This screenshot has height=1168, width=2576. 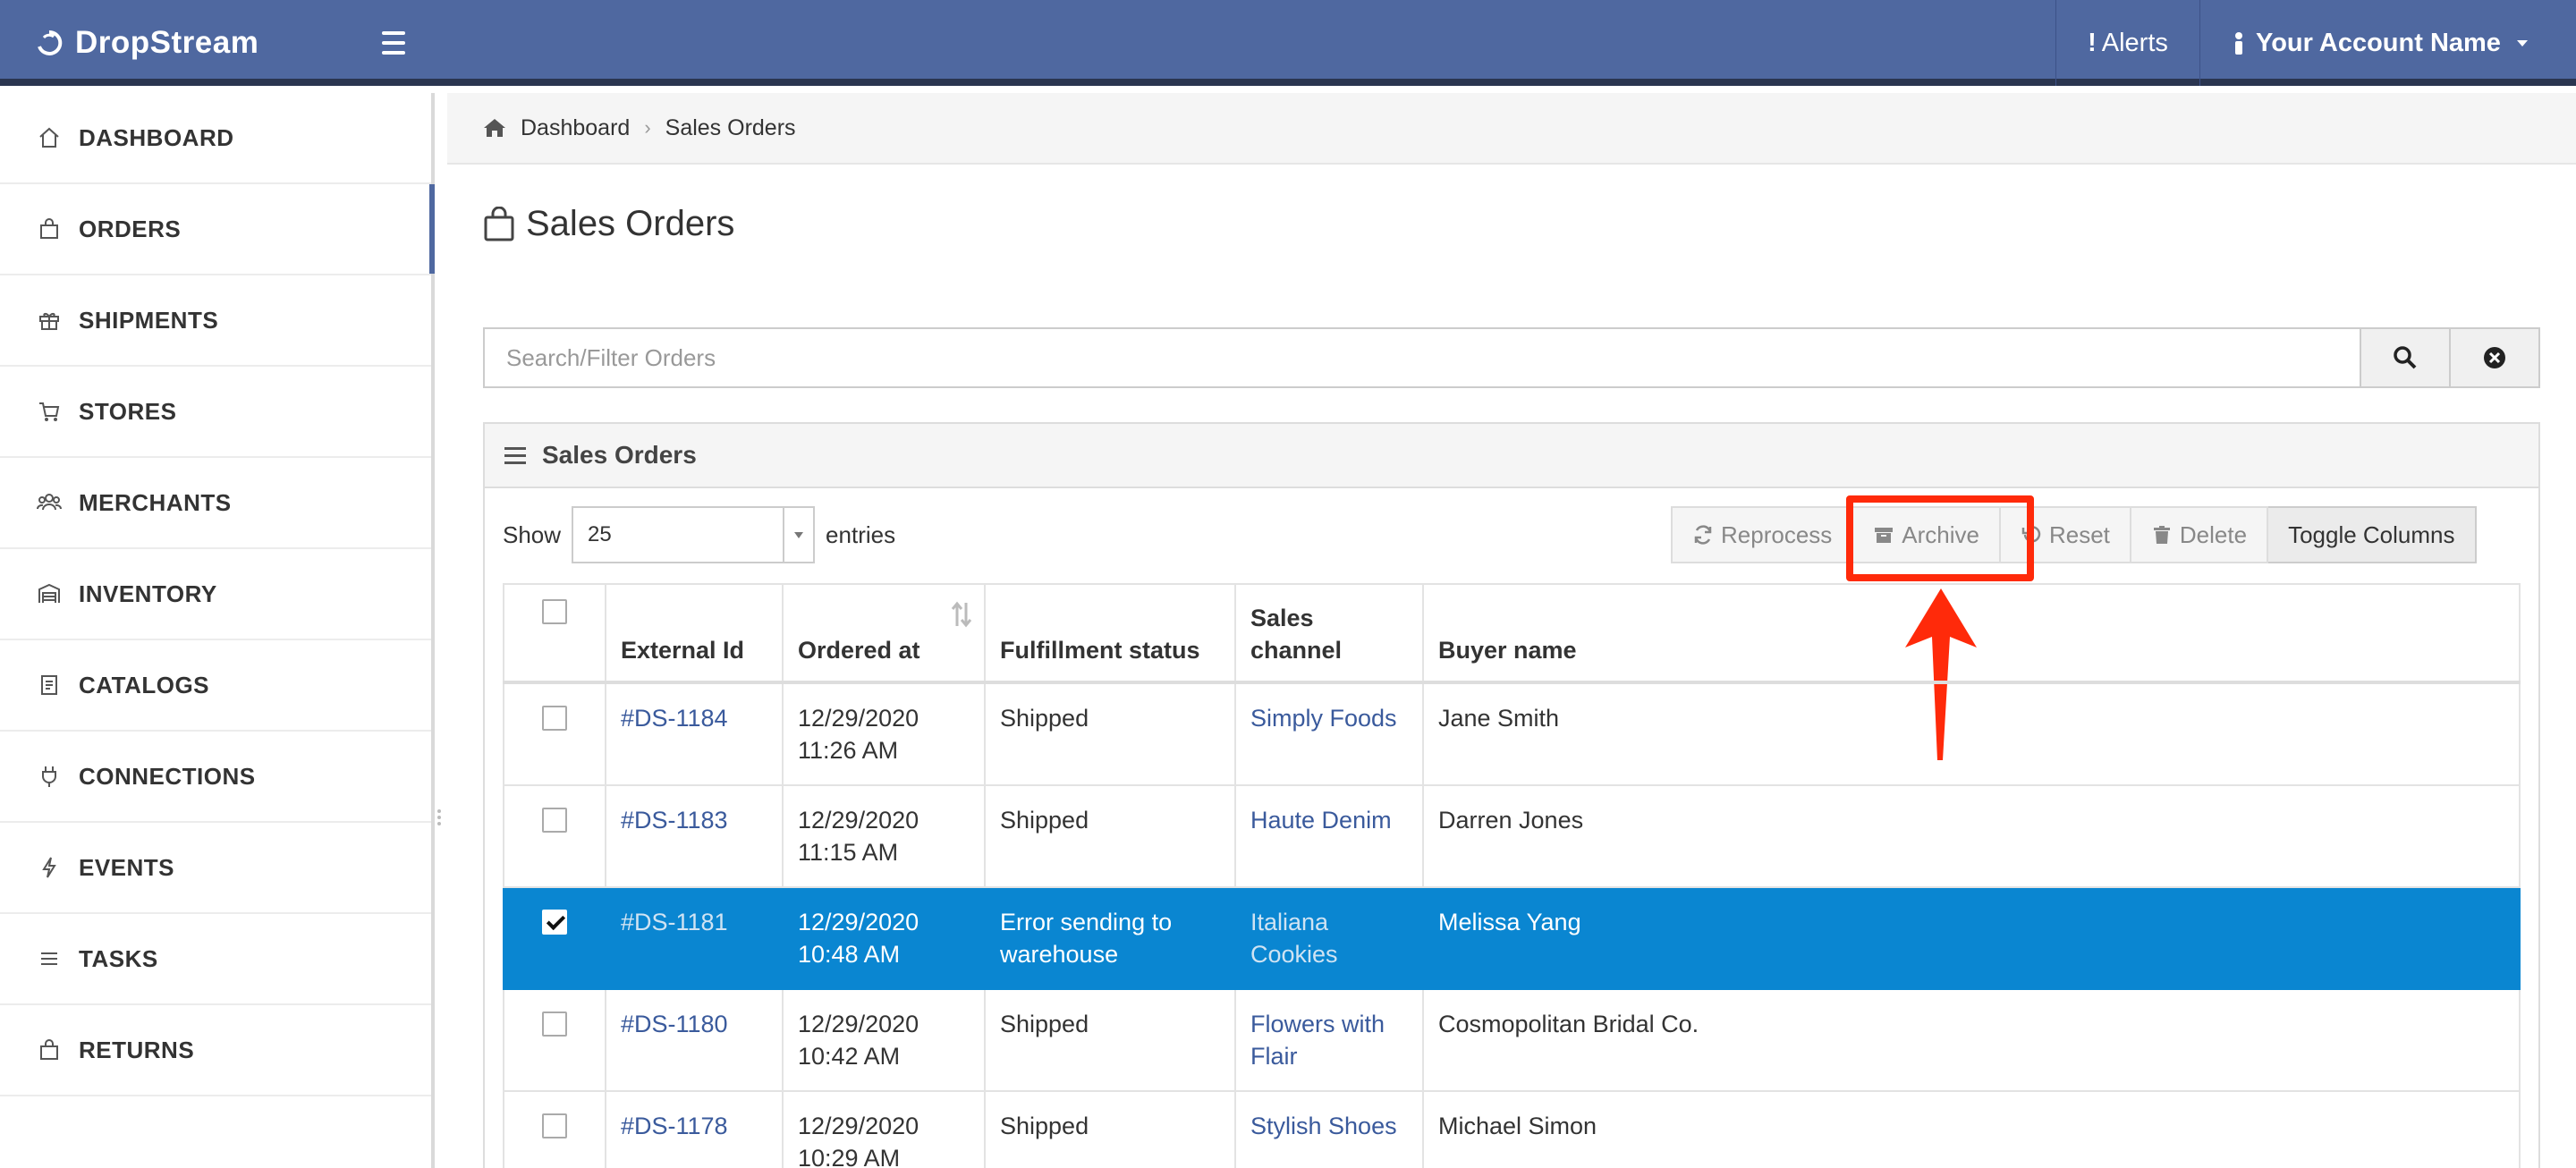 What do you see at coordinates (884, 733) in the screenshot?
I see `ordered-at-cell: 12/29/2020 11:26 AM` at bounding box center [884, 733].